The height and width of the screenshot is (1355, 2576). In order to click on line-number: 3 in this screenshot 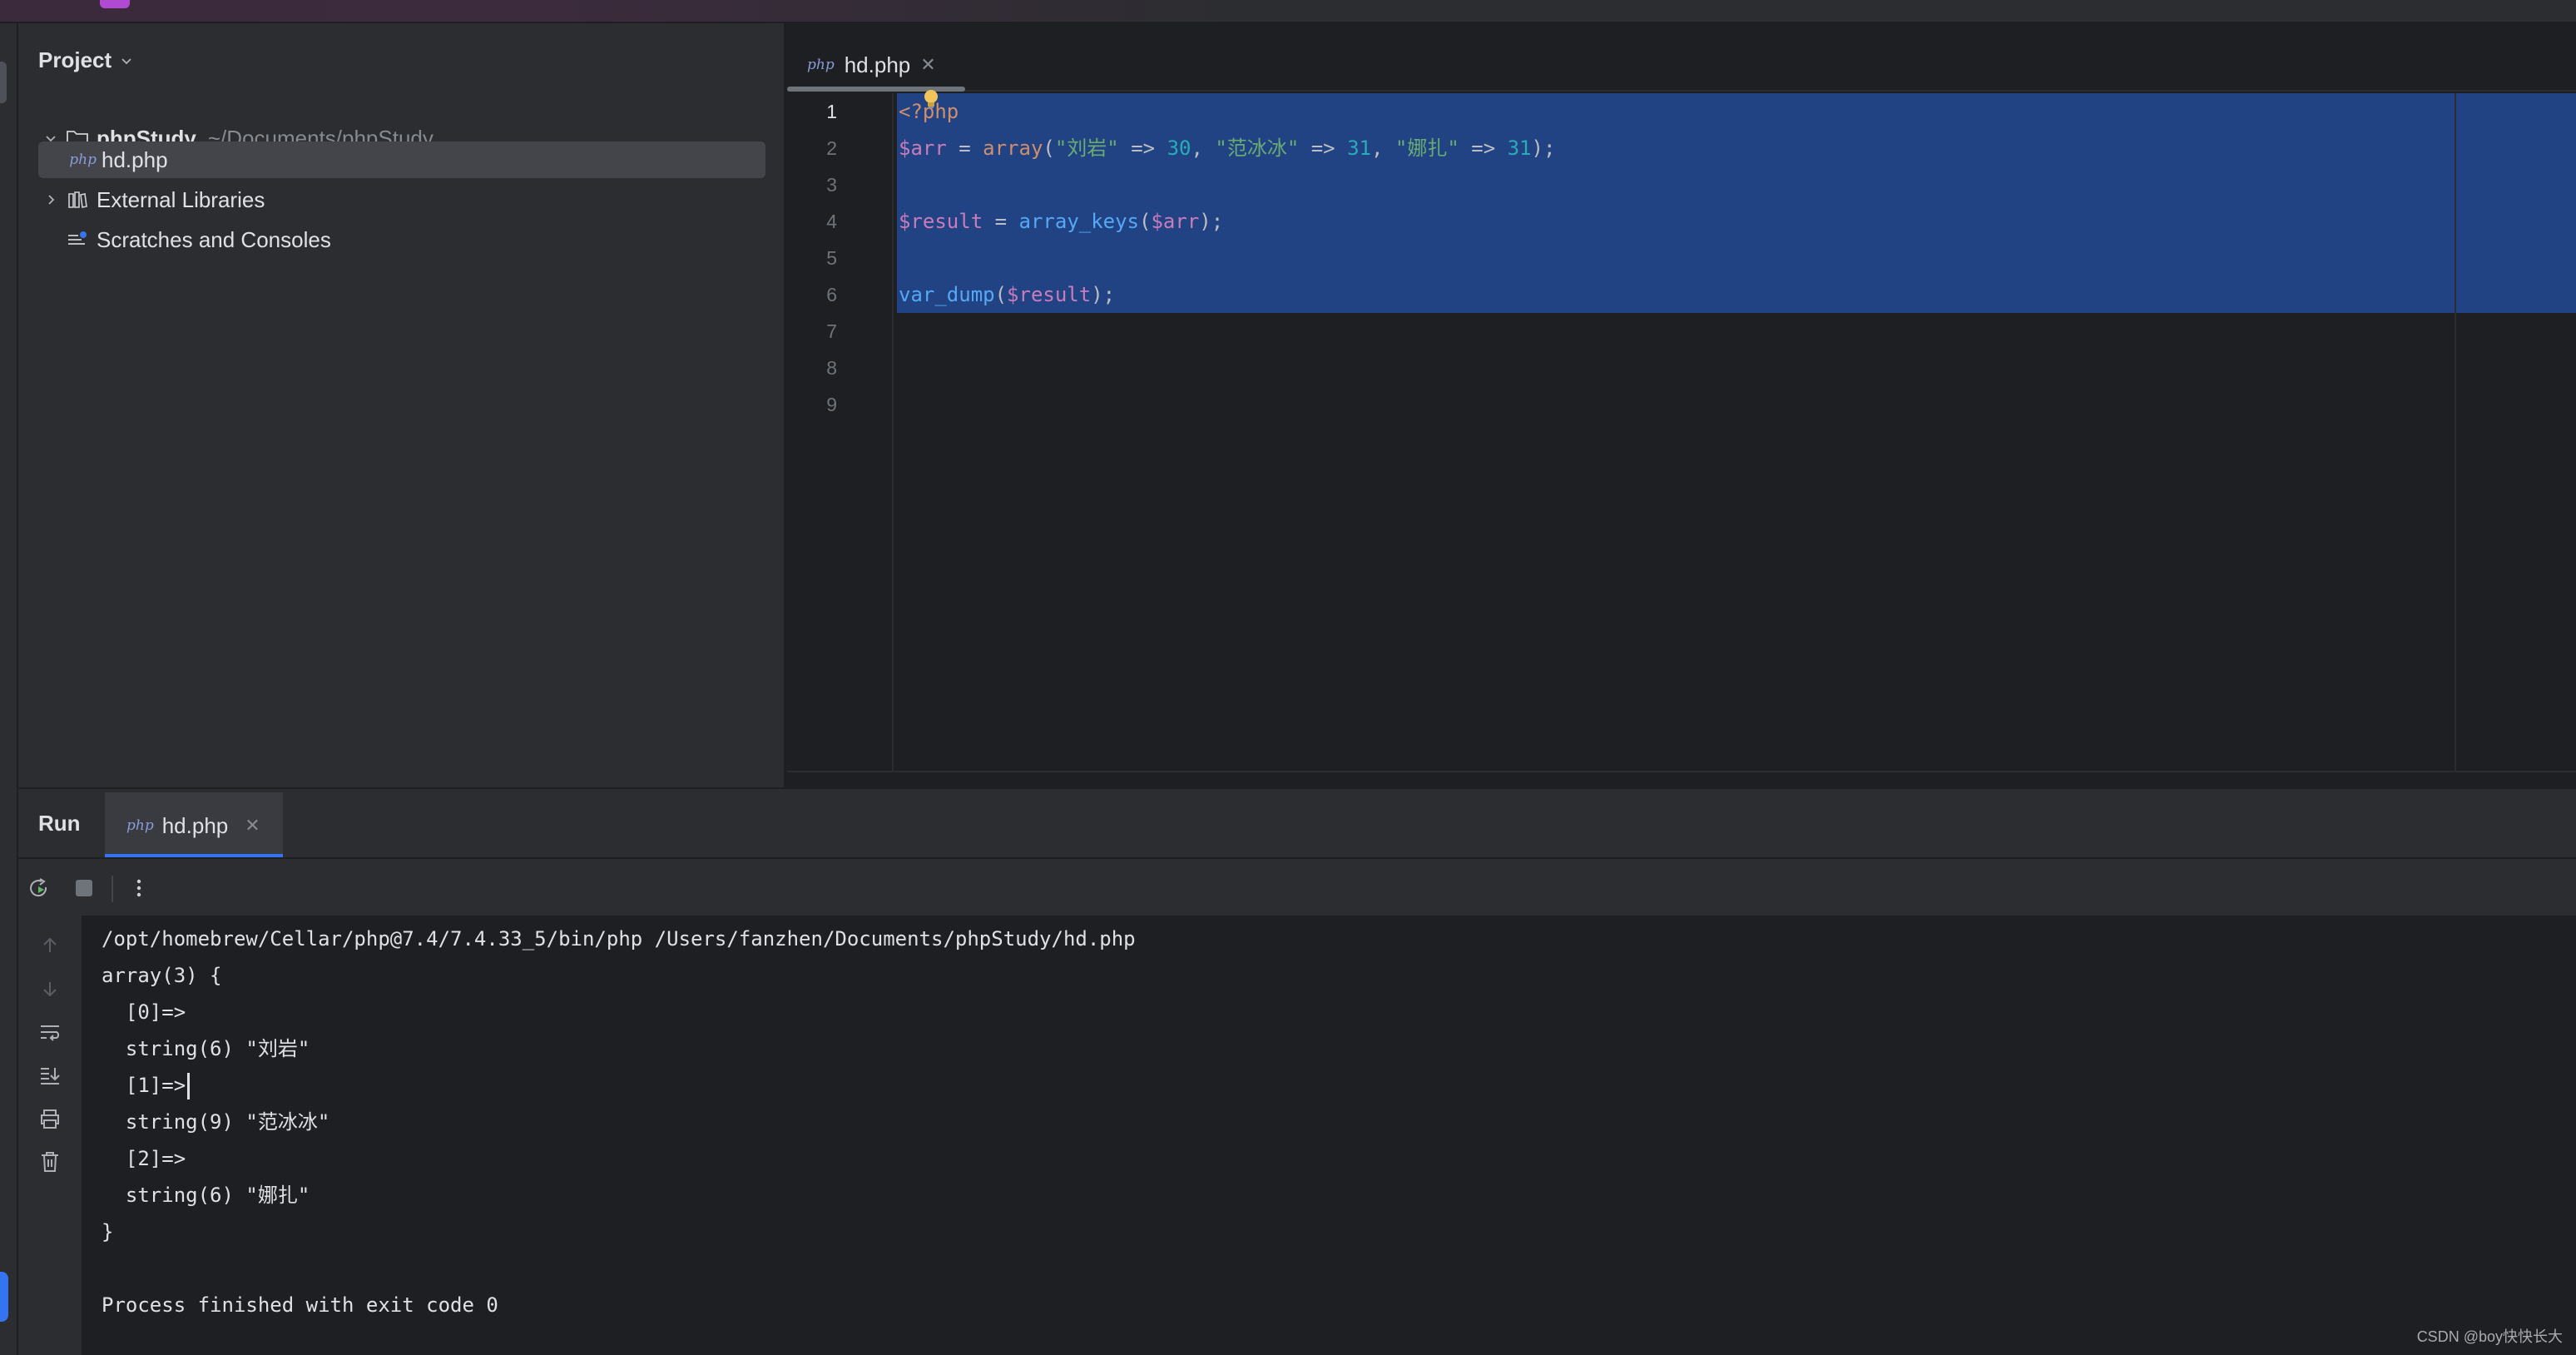, I will do `click(832, 185)`.